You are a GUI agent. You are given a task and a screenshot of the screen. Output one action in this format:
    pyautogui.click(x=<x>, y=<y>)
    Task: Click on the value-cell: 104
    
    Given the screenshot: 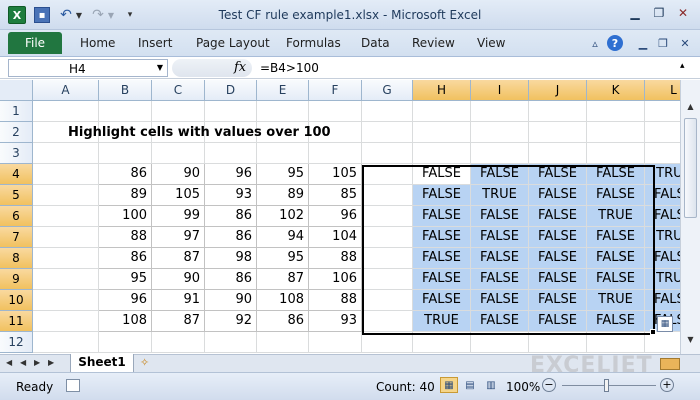 What is the action you would take?
    pyautogui.click(x=335, y=237)
    